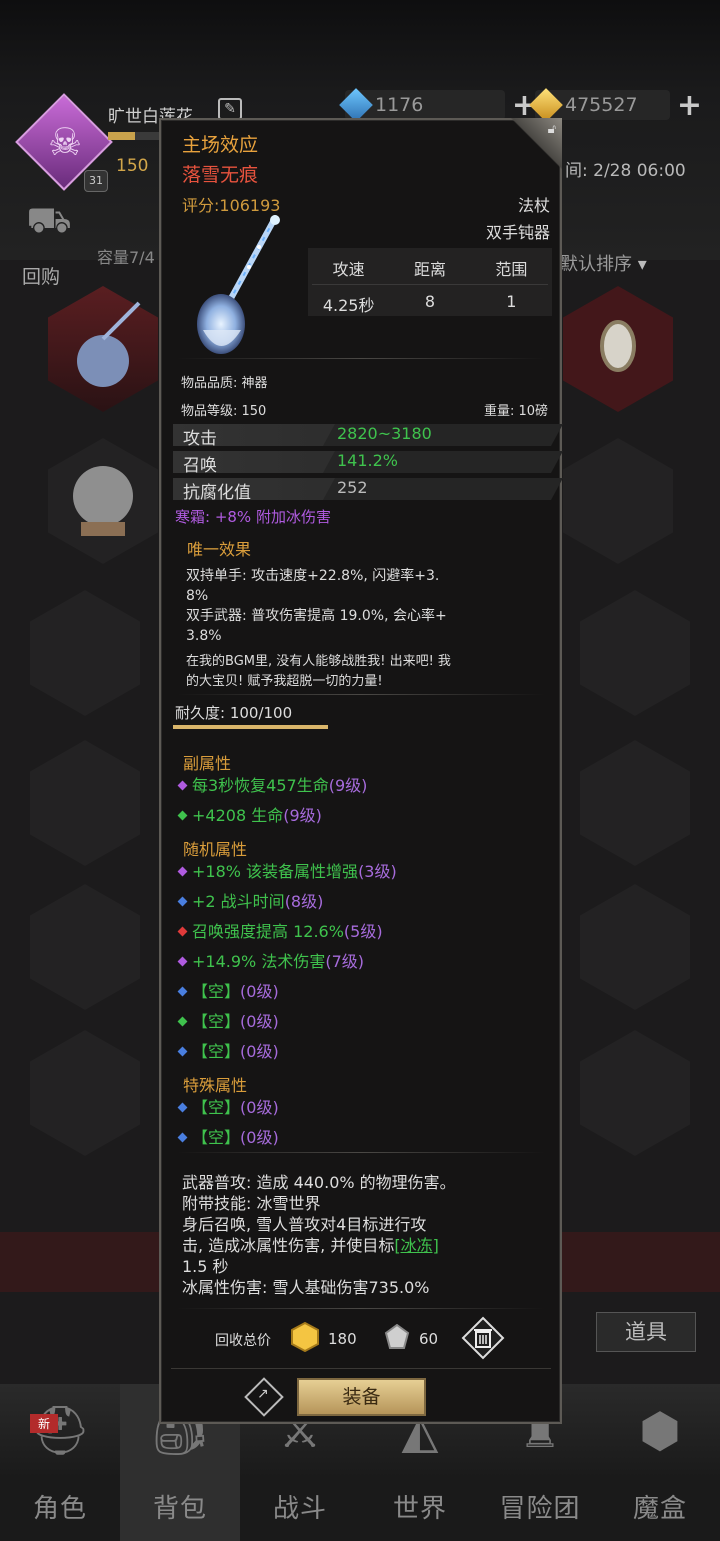 The image size is (720, 1541). Describe the element at coordinates (65, 142) in the screenshot. I see `player-avatar-icon: ☠` at that location.